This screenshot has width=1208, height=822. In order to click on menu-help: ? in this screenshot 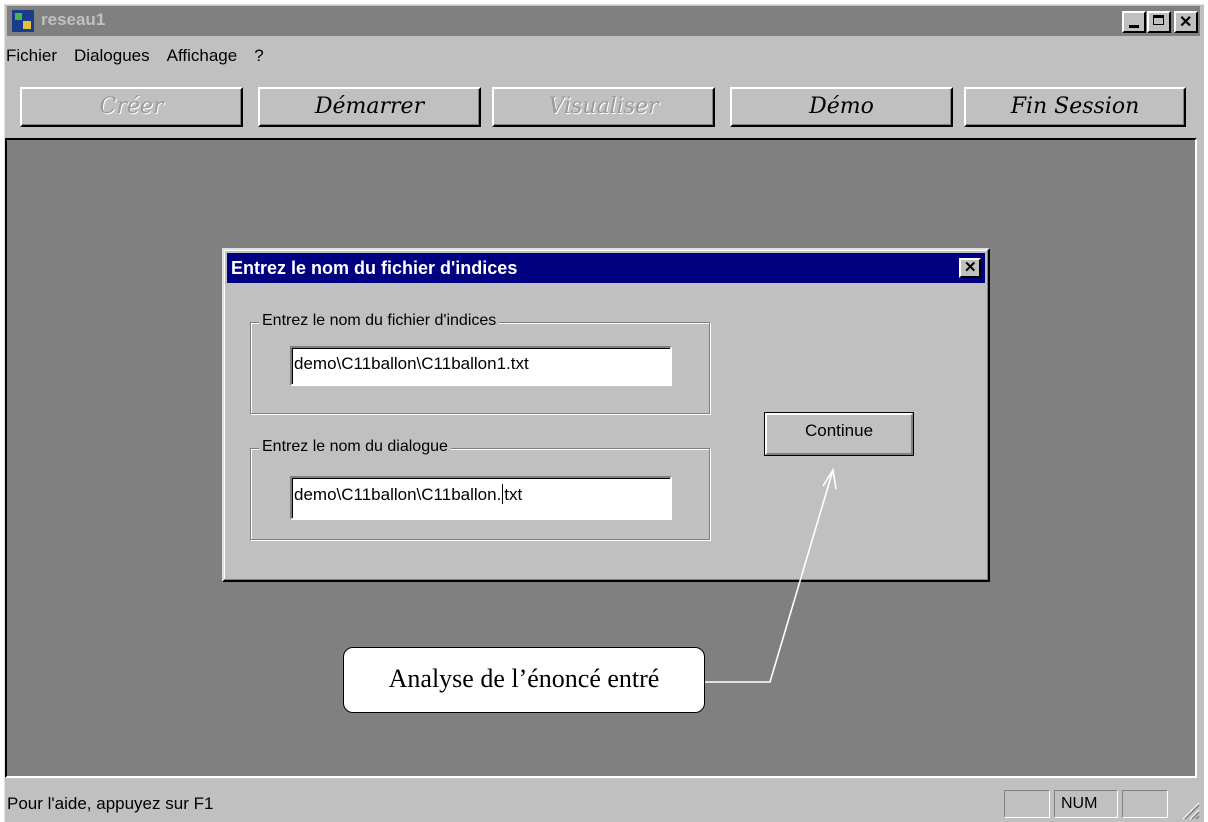, I will do `click(258, 56)`.